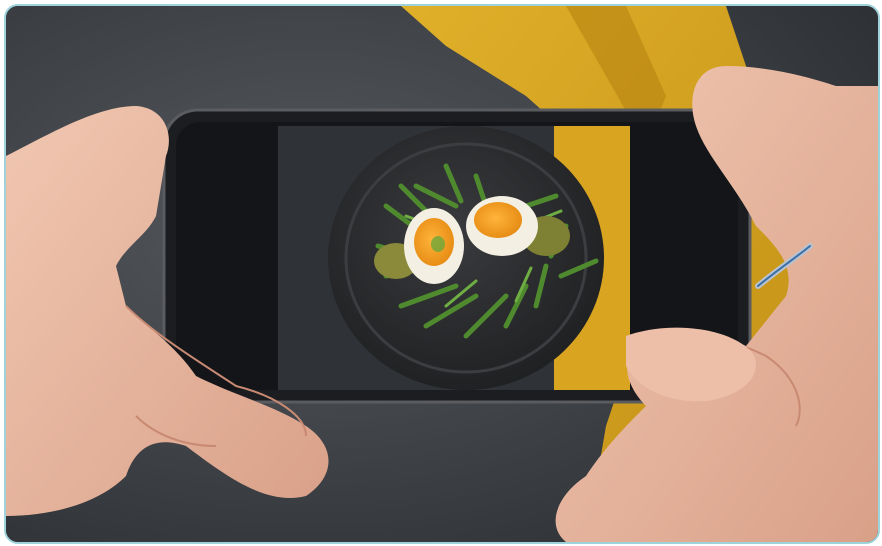 This screenshot has height=546, width=882. Describe the element at coordinates (502, 226) in the screenshot. I see `egg-right` at that location.